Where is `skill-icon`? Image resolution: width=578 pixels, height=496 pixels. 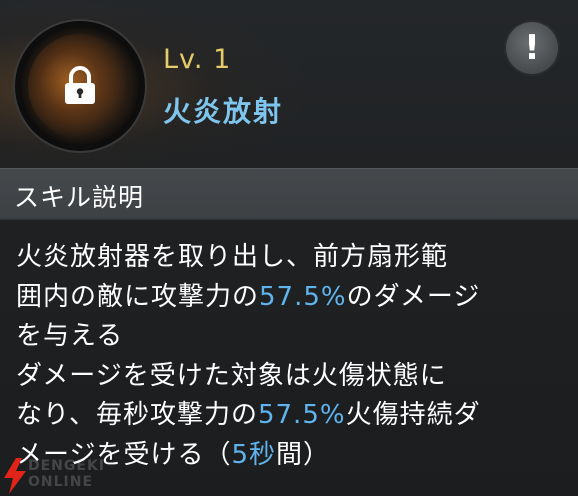
skill-icon is located at coordinates (80, 86).